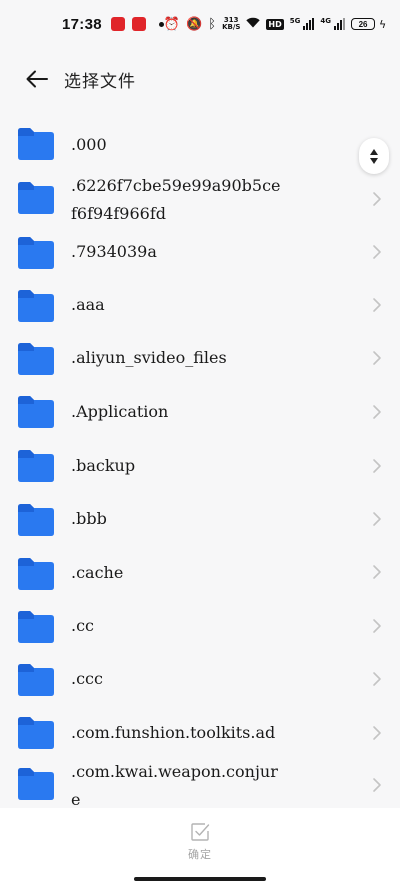 Image resolution: width=400 pixels, height=889 pixels. What do you see at coordinates (200, 520) in the screenshot?
I see `list-item: .bbb` at bounding box center [200, 520].